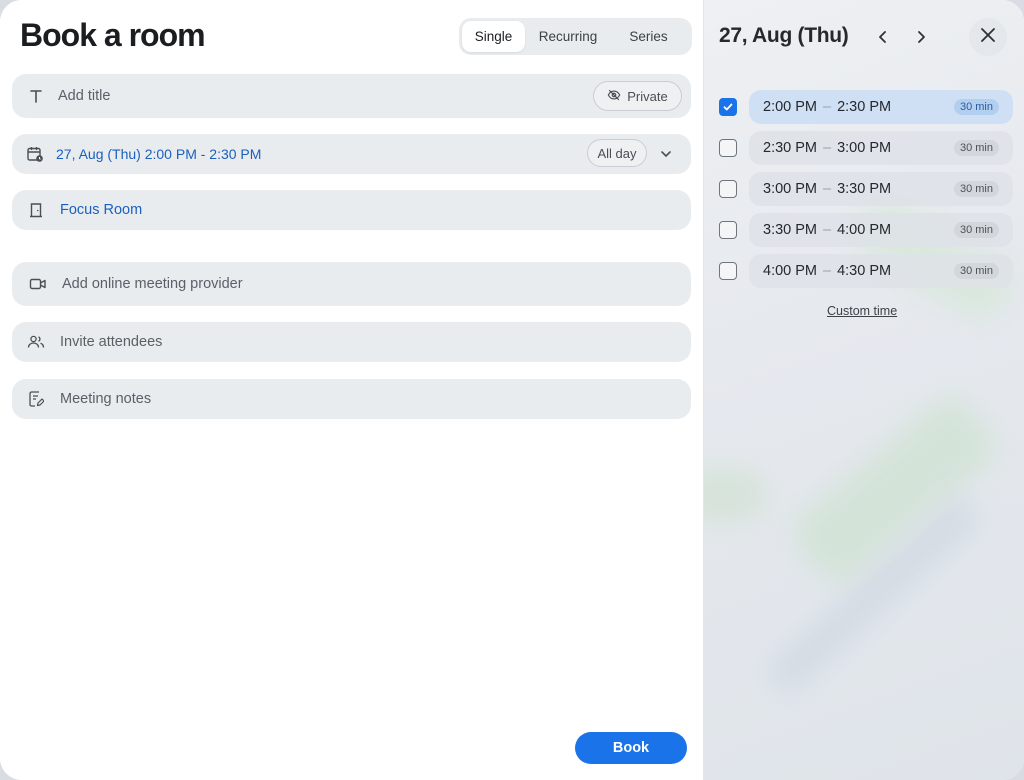 The image size is (1024, 780). What do you see at coordinates (568, 36) in the screenshot?
I see `tab-recurring: Recurring` at bounding box center [568, 36].